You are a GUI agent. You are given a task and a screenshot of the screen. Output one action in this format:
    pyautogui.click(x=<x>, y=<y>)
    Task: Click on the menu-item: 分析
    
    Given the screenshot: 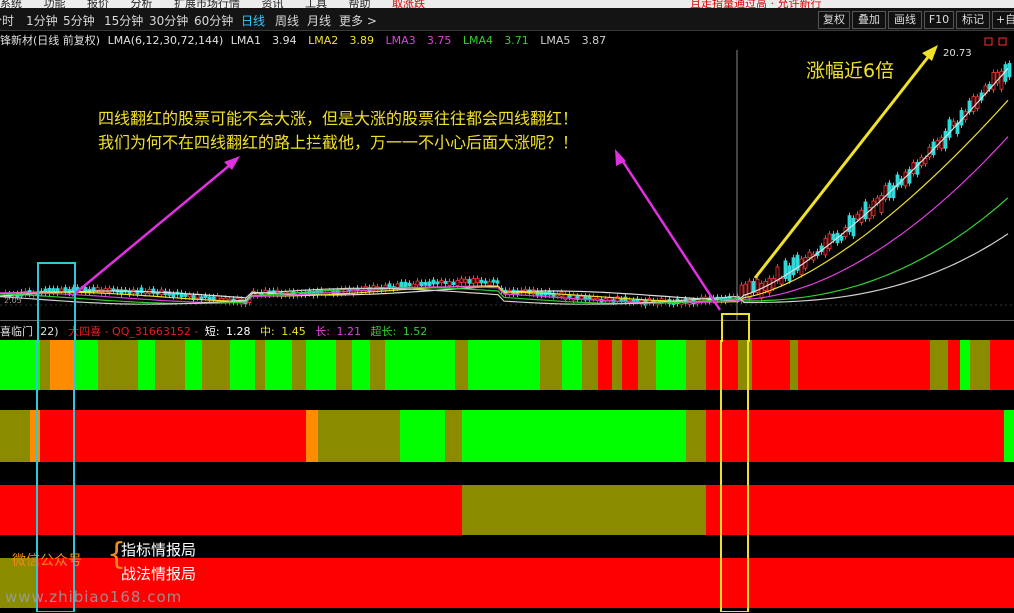 What is the action you would take?
    pyautogui.click(x=142, y=4)
    